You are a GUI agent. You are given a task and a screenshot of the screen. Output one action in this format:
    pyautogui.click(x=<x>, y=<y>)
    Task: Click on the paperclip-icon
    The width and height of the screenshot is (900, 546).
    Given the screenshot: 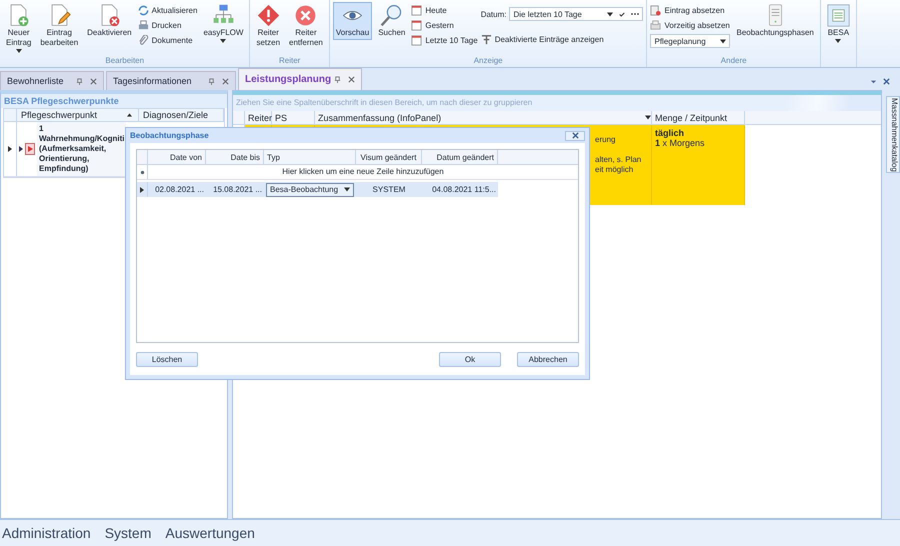 What is the action you would take?
    pyautogui.click(x=143, y=40)
    